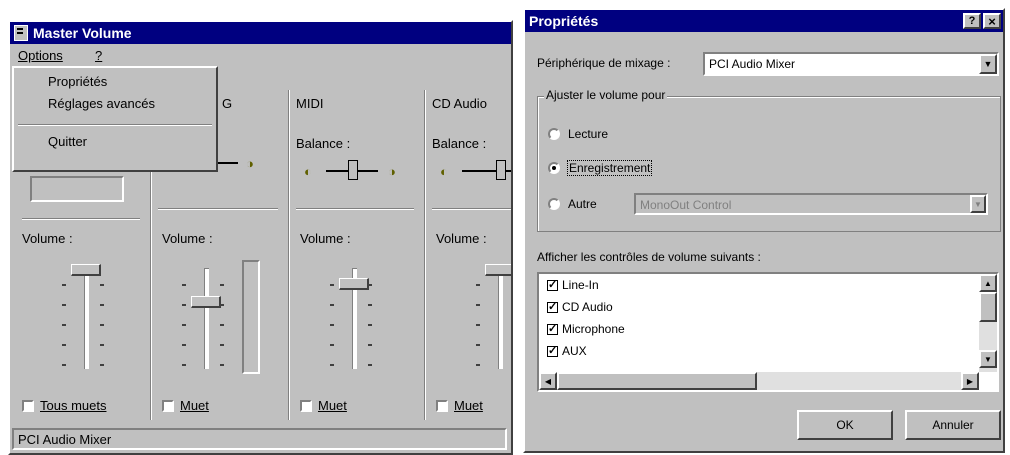 The image size is (1010, 455). I want to click on help-button: ?, so click(972, 21).